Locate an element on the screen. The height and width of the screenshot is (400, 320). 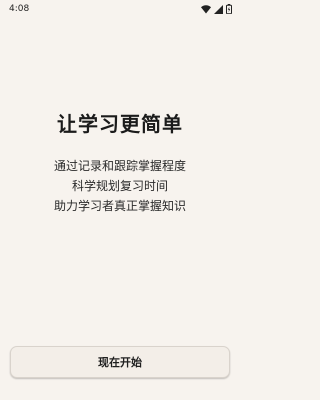
subtitle-line: 助力学习者真正掌握知识 is located at coordinates (119, 206).